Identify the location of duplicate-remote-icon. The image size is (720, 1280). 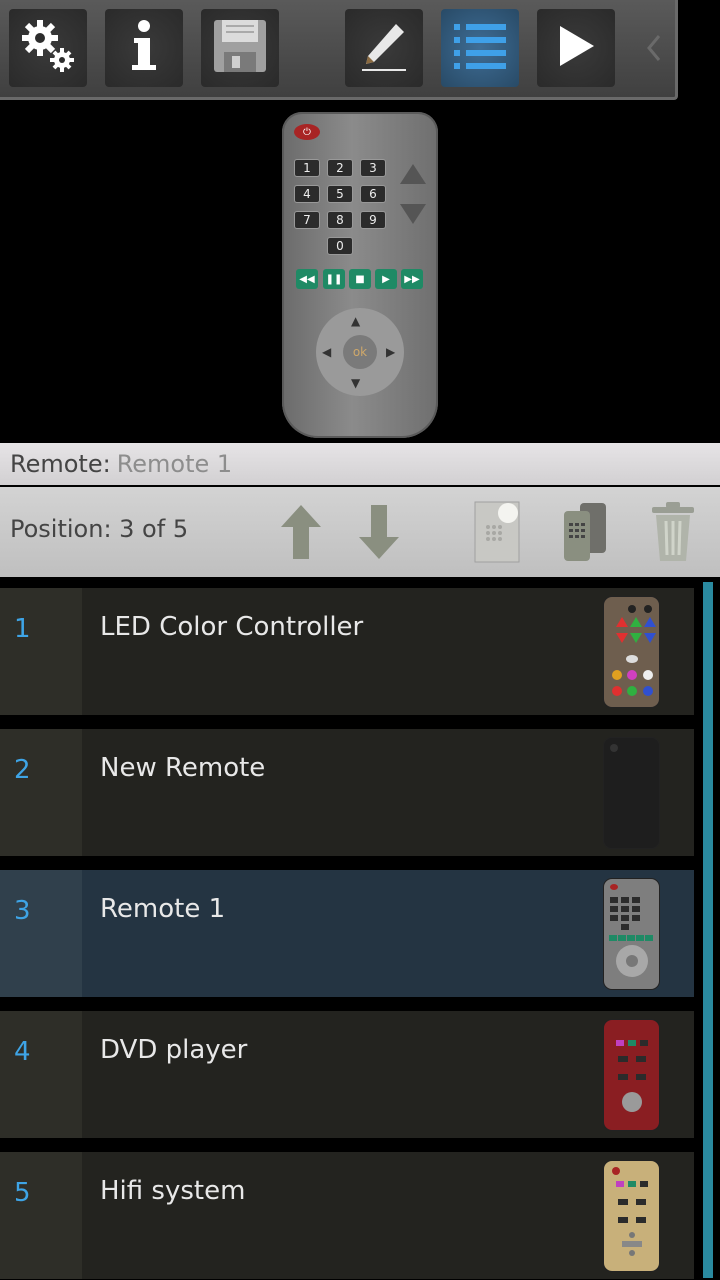
(585, 532).